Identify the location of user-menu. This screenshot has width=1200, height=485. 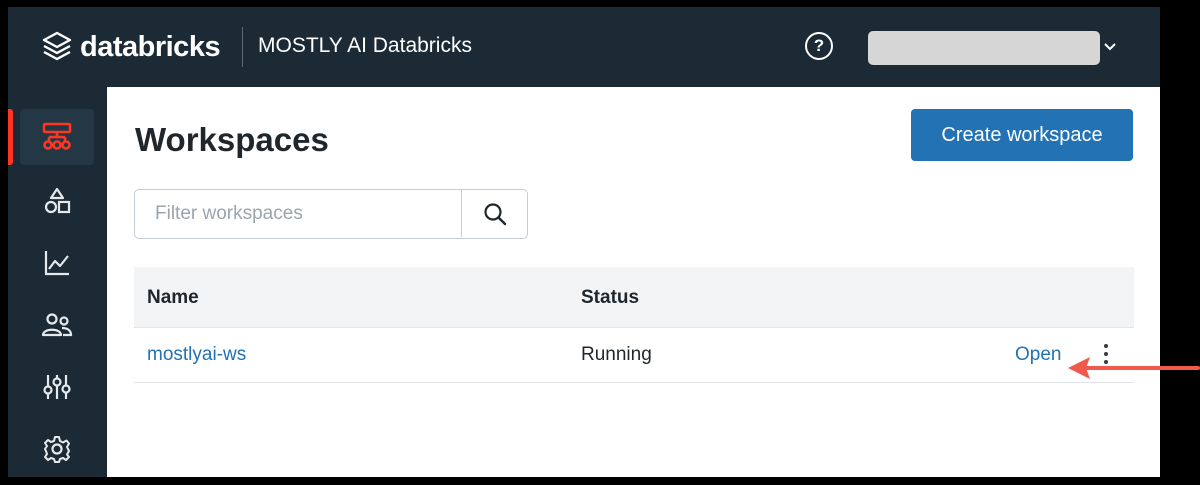
(984, 48).